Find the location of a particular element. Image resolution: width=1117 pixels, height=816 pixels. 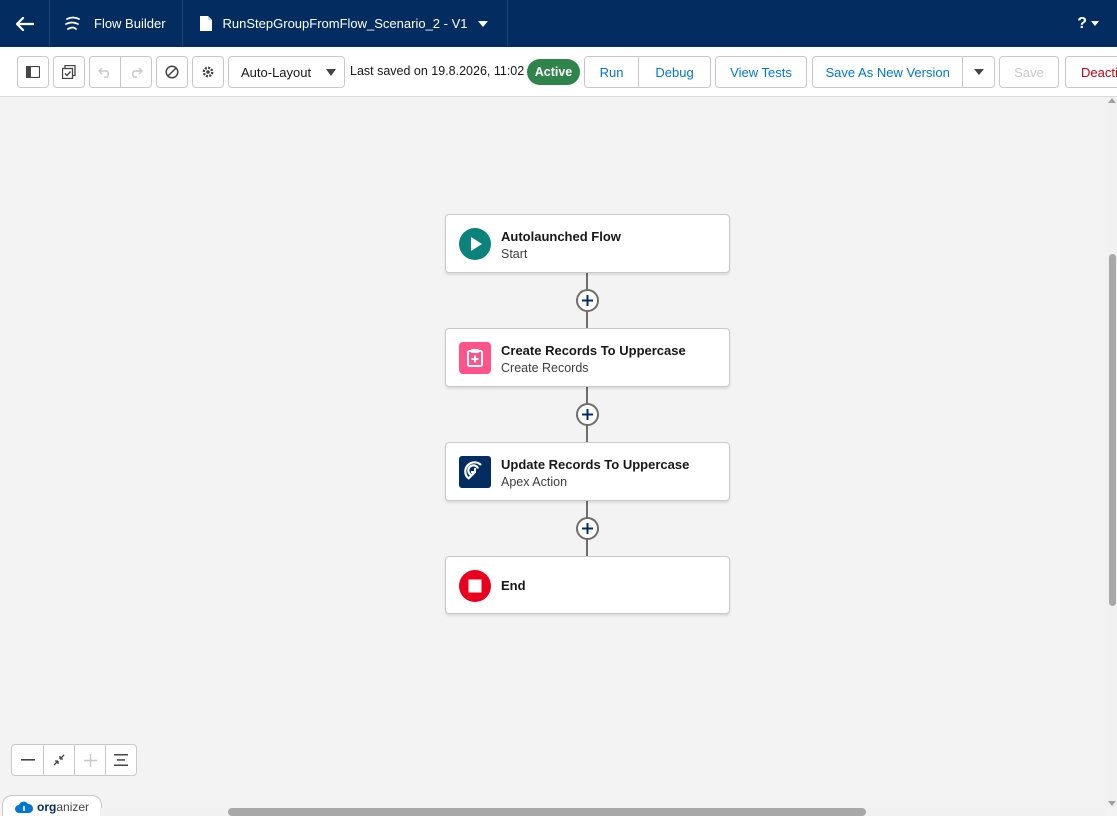

undo-redo-group is located at coordinates (120, 72).